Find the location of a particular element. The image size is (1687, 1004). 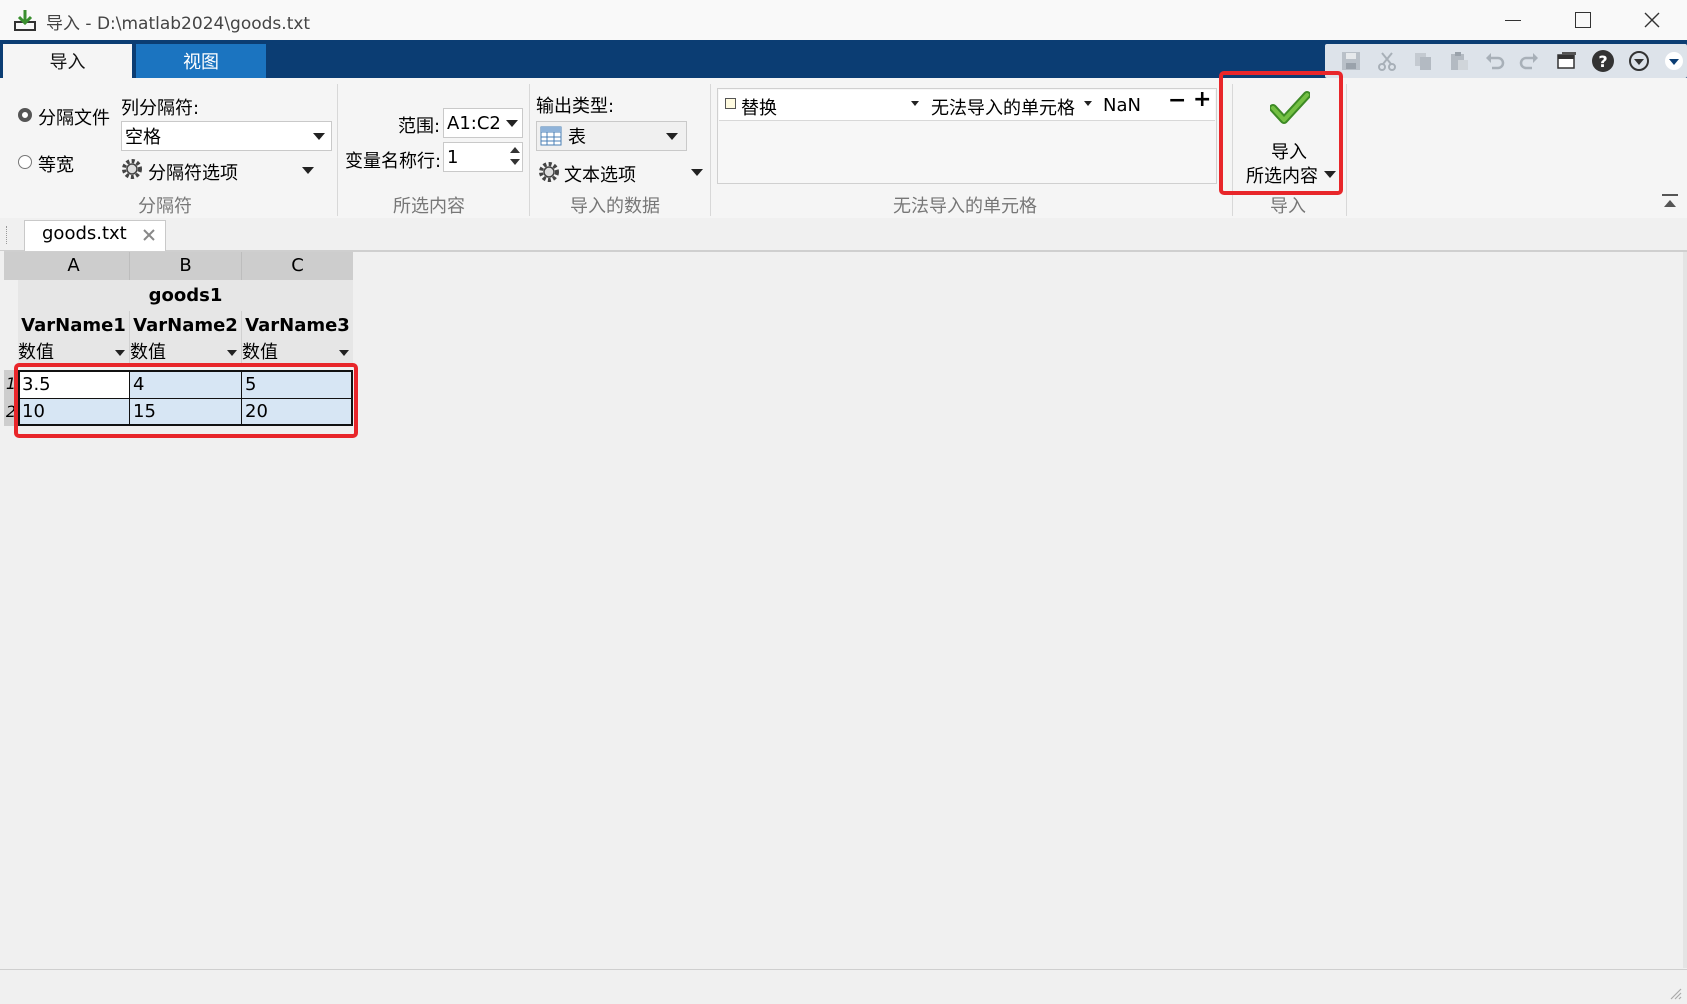

qat-dropdown-icon is located at coordinates (1639, 61).